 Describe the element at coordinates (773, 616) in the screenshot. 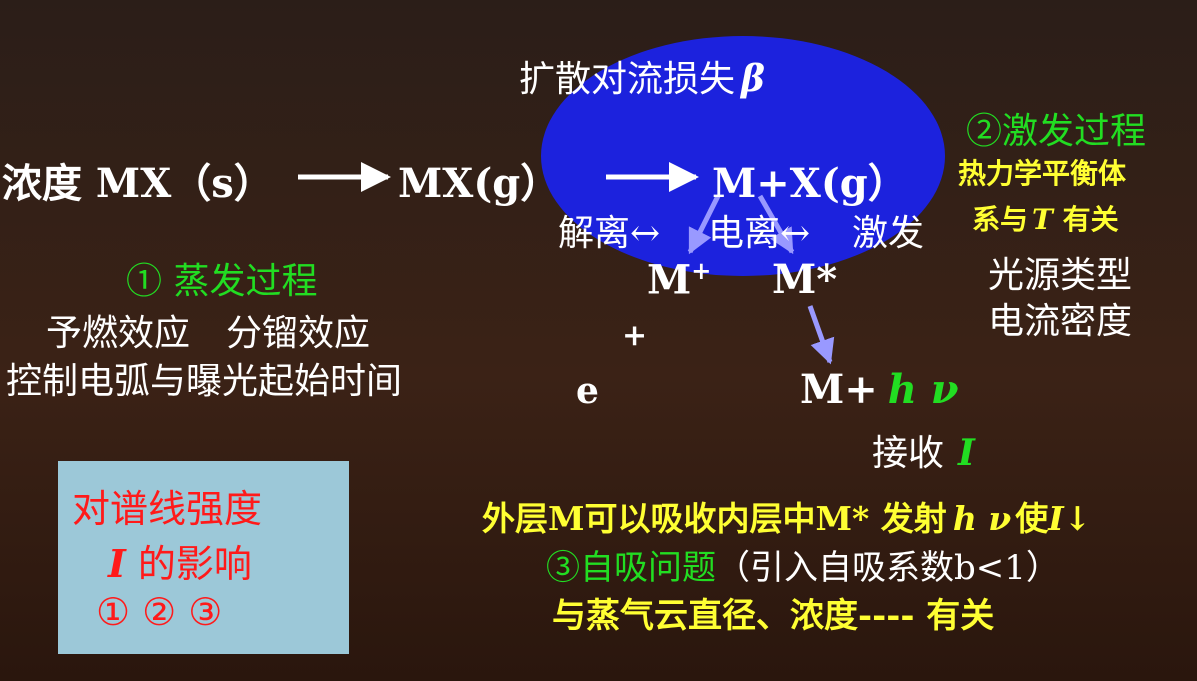

I see `step3-line3: 与蒸气云直径、浓度---- 有关` at that location.